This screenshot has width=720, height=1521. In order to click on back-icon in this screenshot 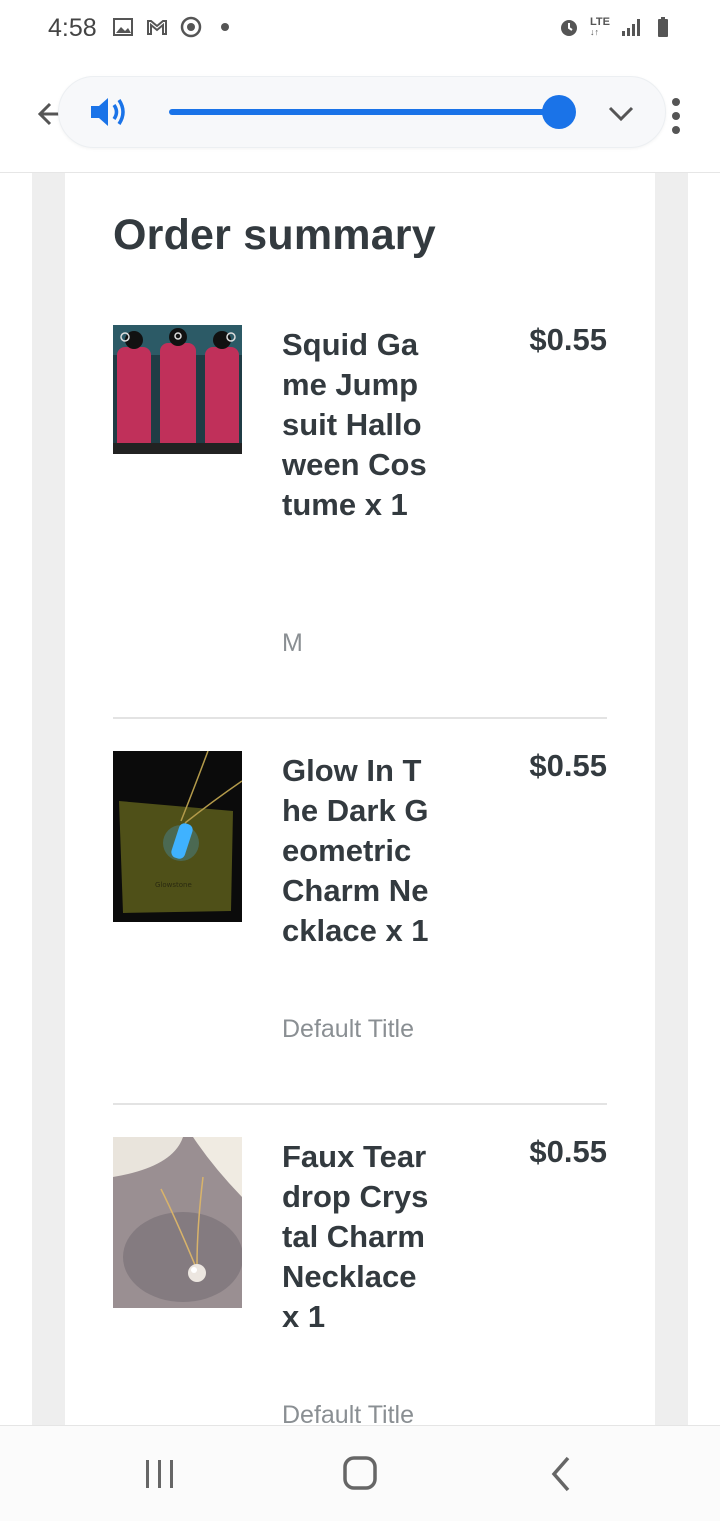, I will do `click(562, 1474)`.